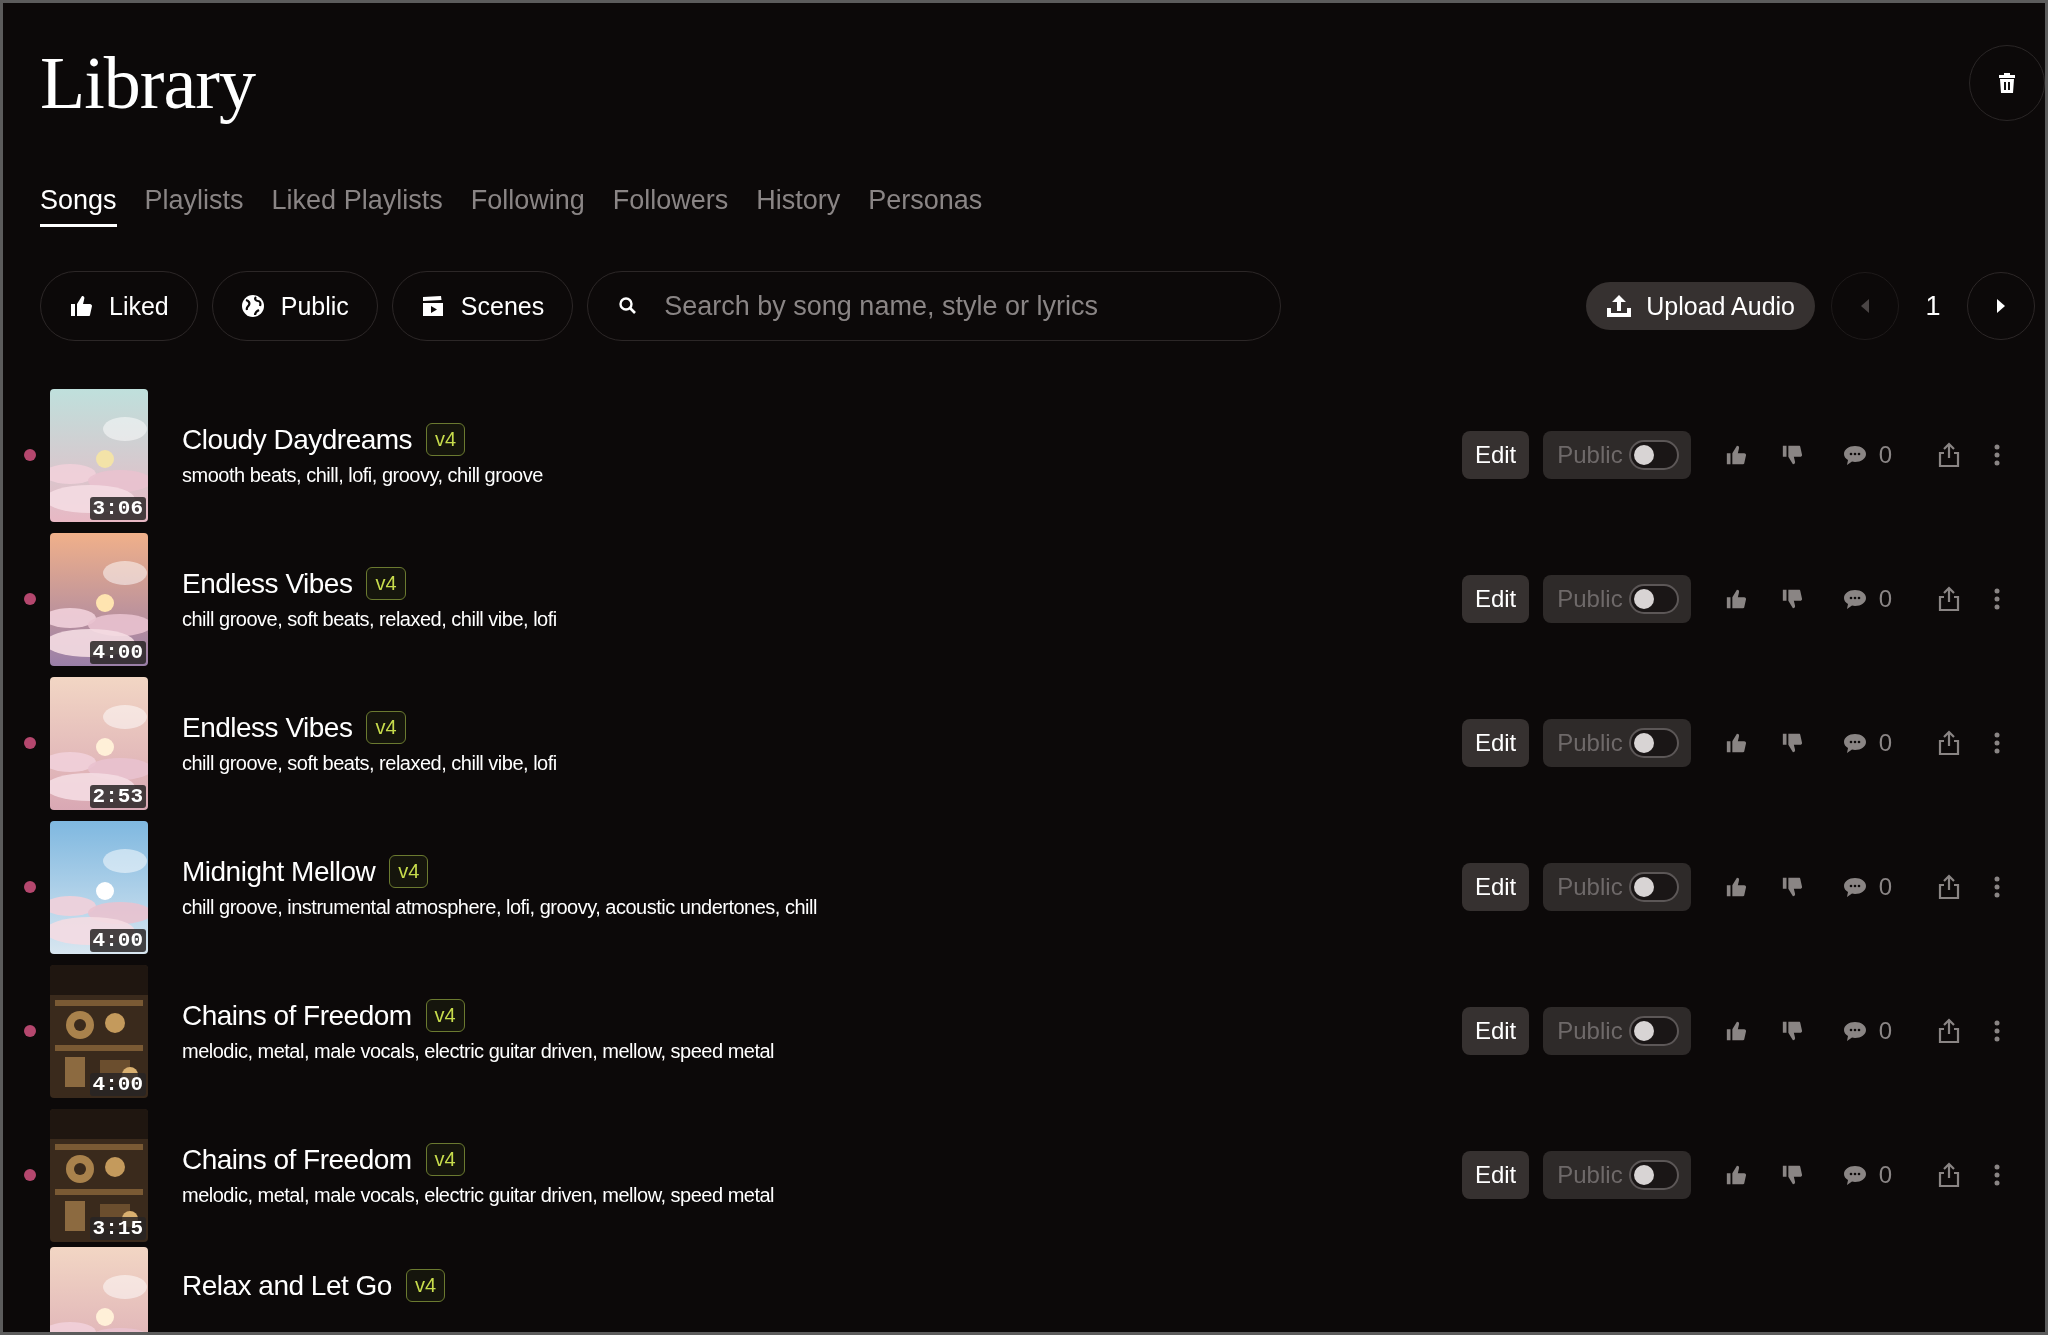 The width and height of the screenshot is (2048, 1335). Describe the element at coordinates (1865, 306) in the screenshot. I see `caret-left-icon` at that location.